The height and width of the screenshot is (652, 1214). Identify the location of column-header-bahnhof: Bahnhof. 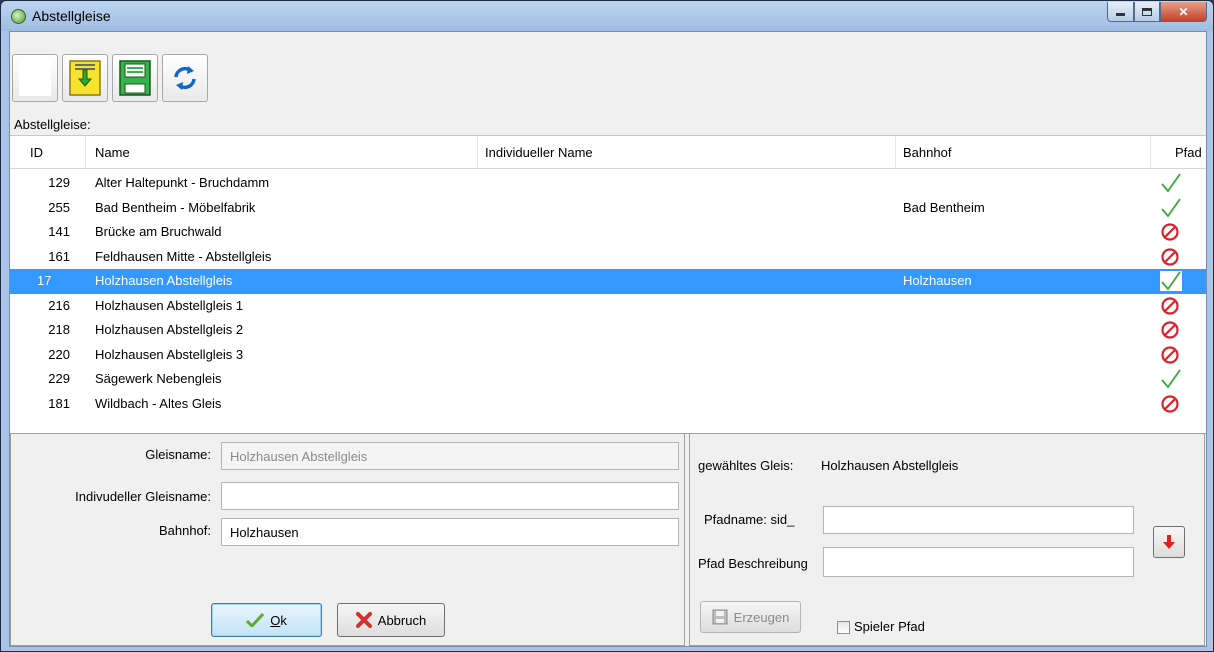
(927, 152).